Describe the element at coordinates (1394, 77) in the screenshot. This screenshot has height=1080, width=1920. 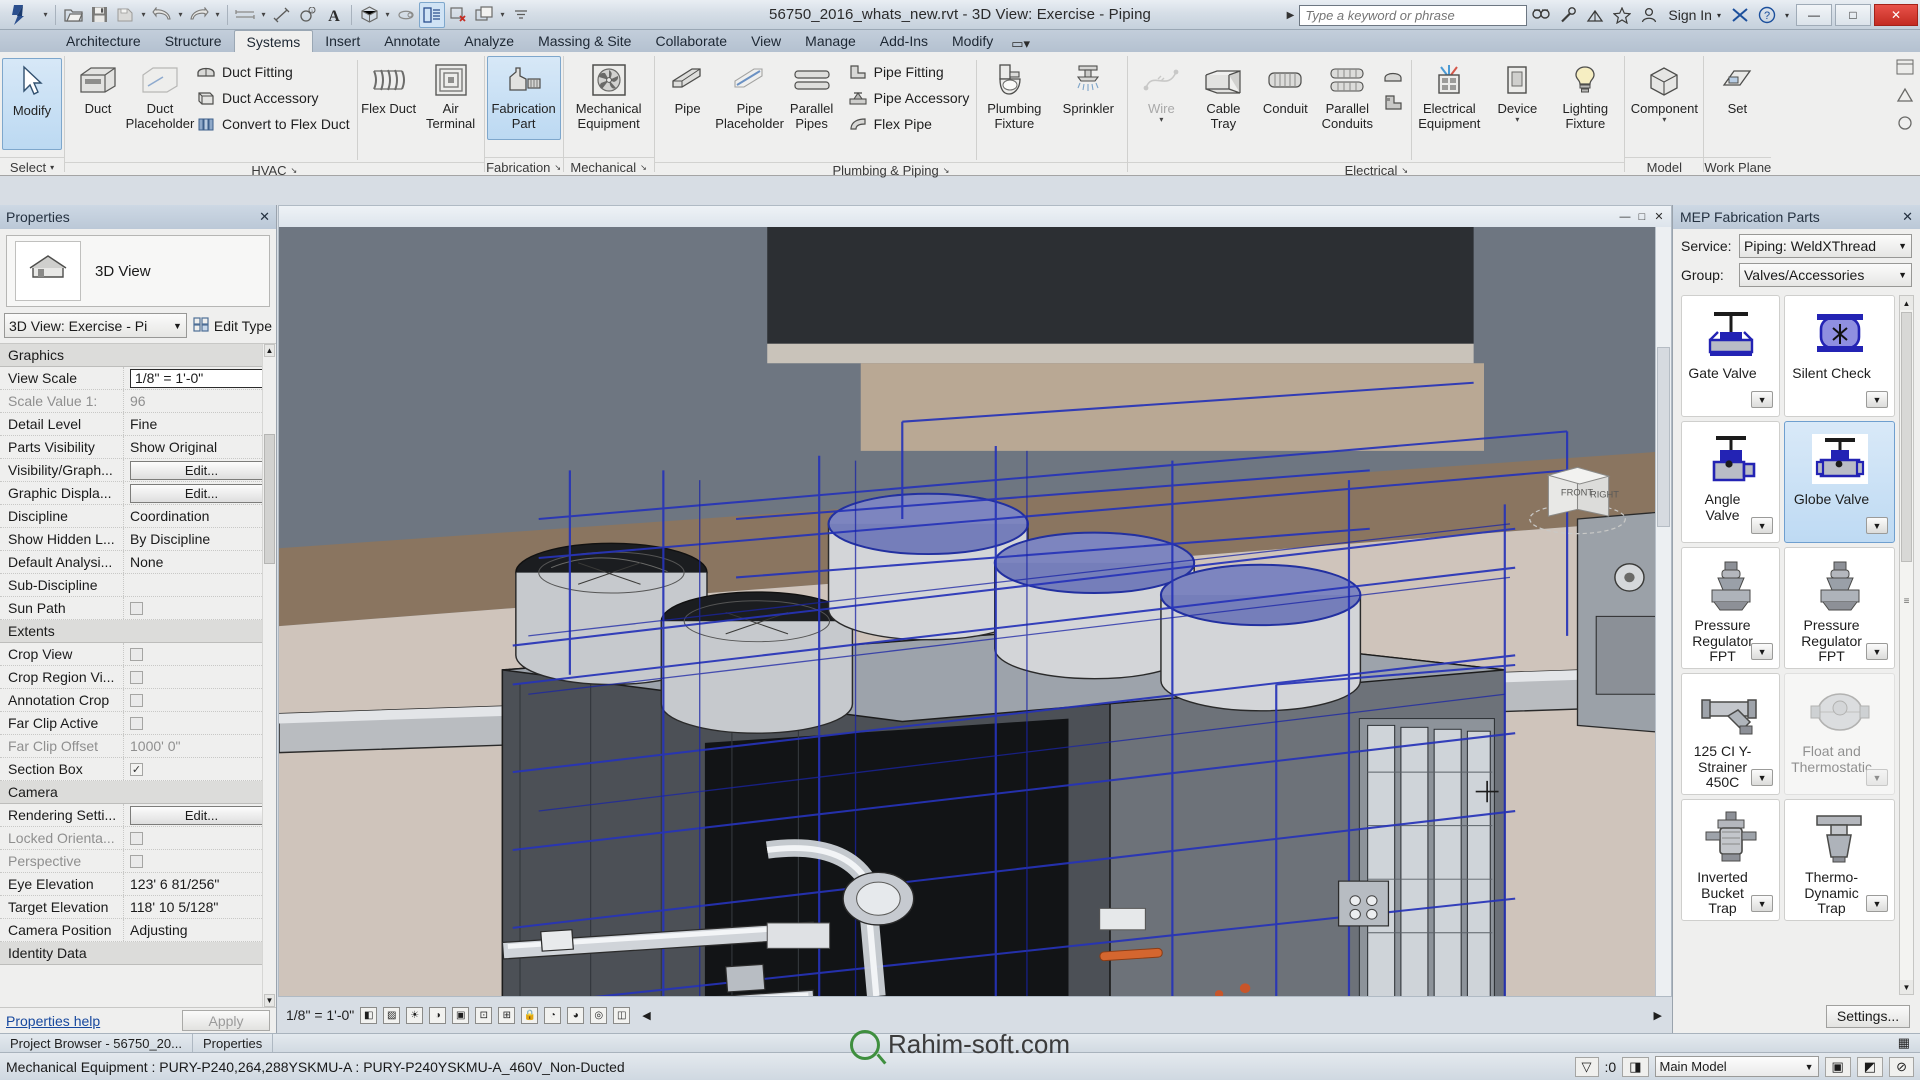
I see `cable-tray-fitting-button` at that location.